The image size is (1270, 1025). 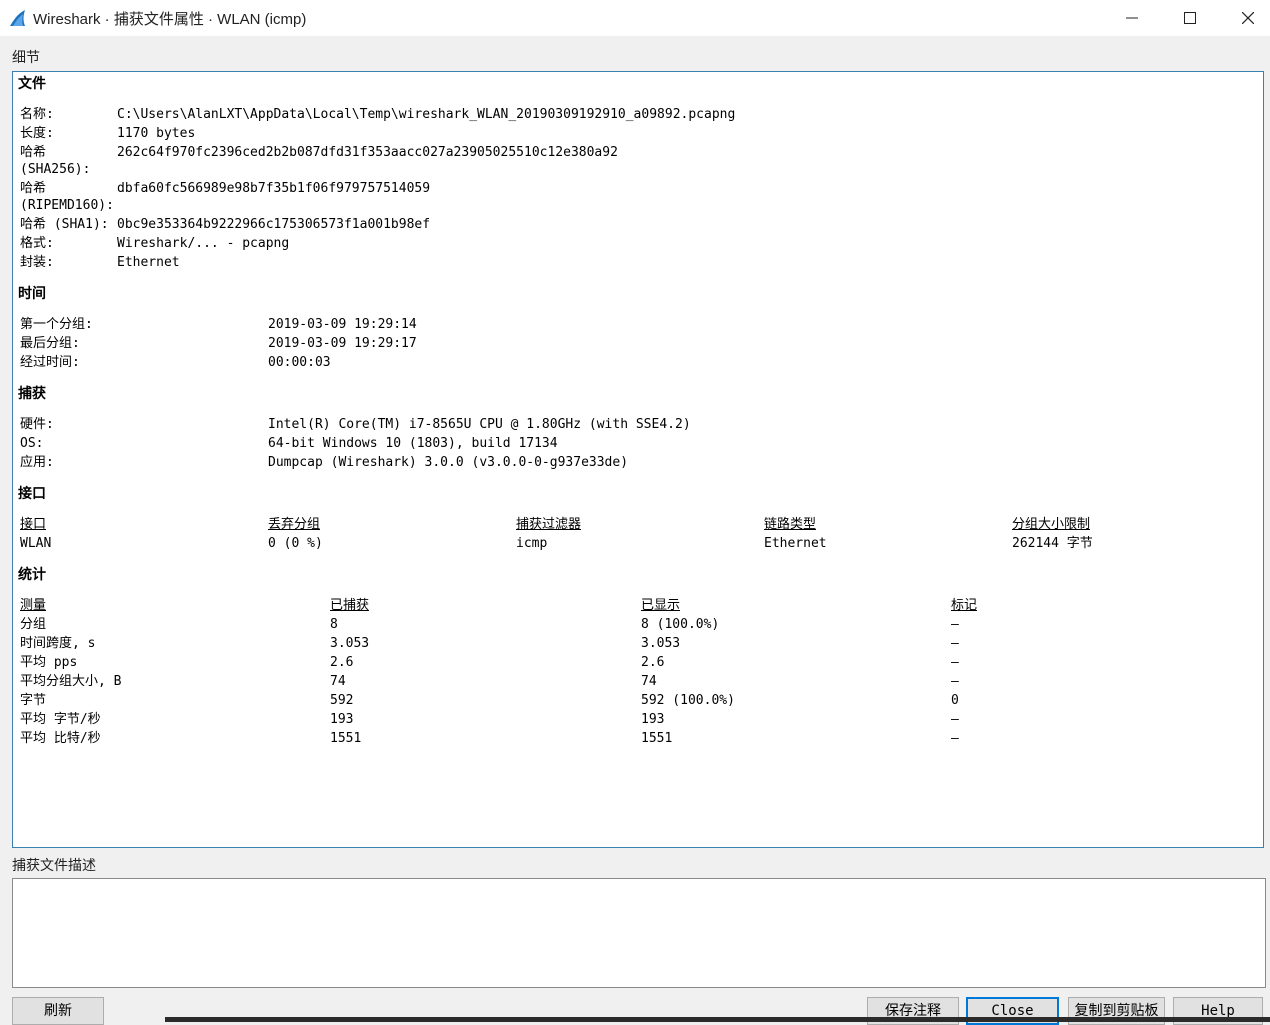 What do you see at coordinates (790, 524) in the screenshot?
I see `interface-col-link-type: 链路类型` at bounding box center [790, 524].